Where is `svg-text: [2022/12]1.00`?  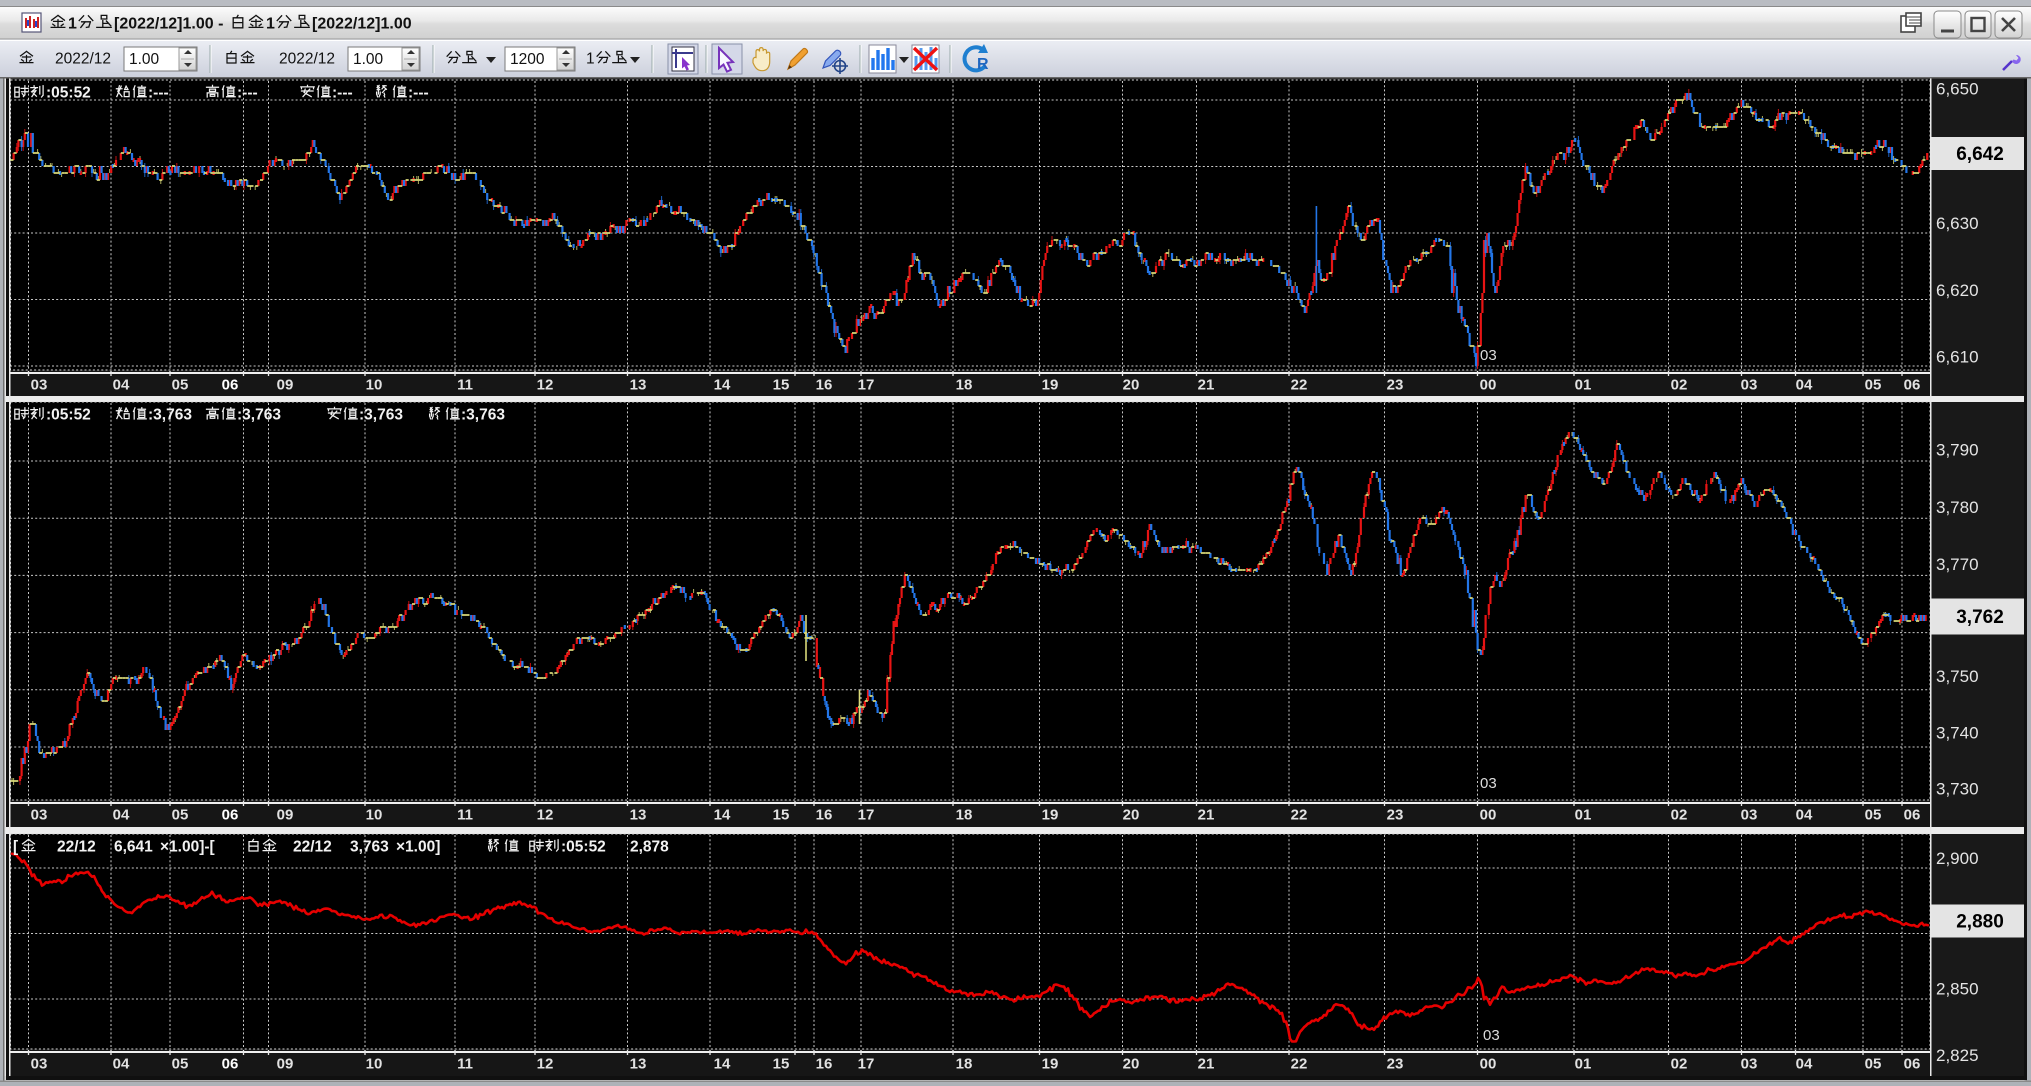
svg-text: [2022/12]1.00 is located at coordinates (362, 24).